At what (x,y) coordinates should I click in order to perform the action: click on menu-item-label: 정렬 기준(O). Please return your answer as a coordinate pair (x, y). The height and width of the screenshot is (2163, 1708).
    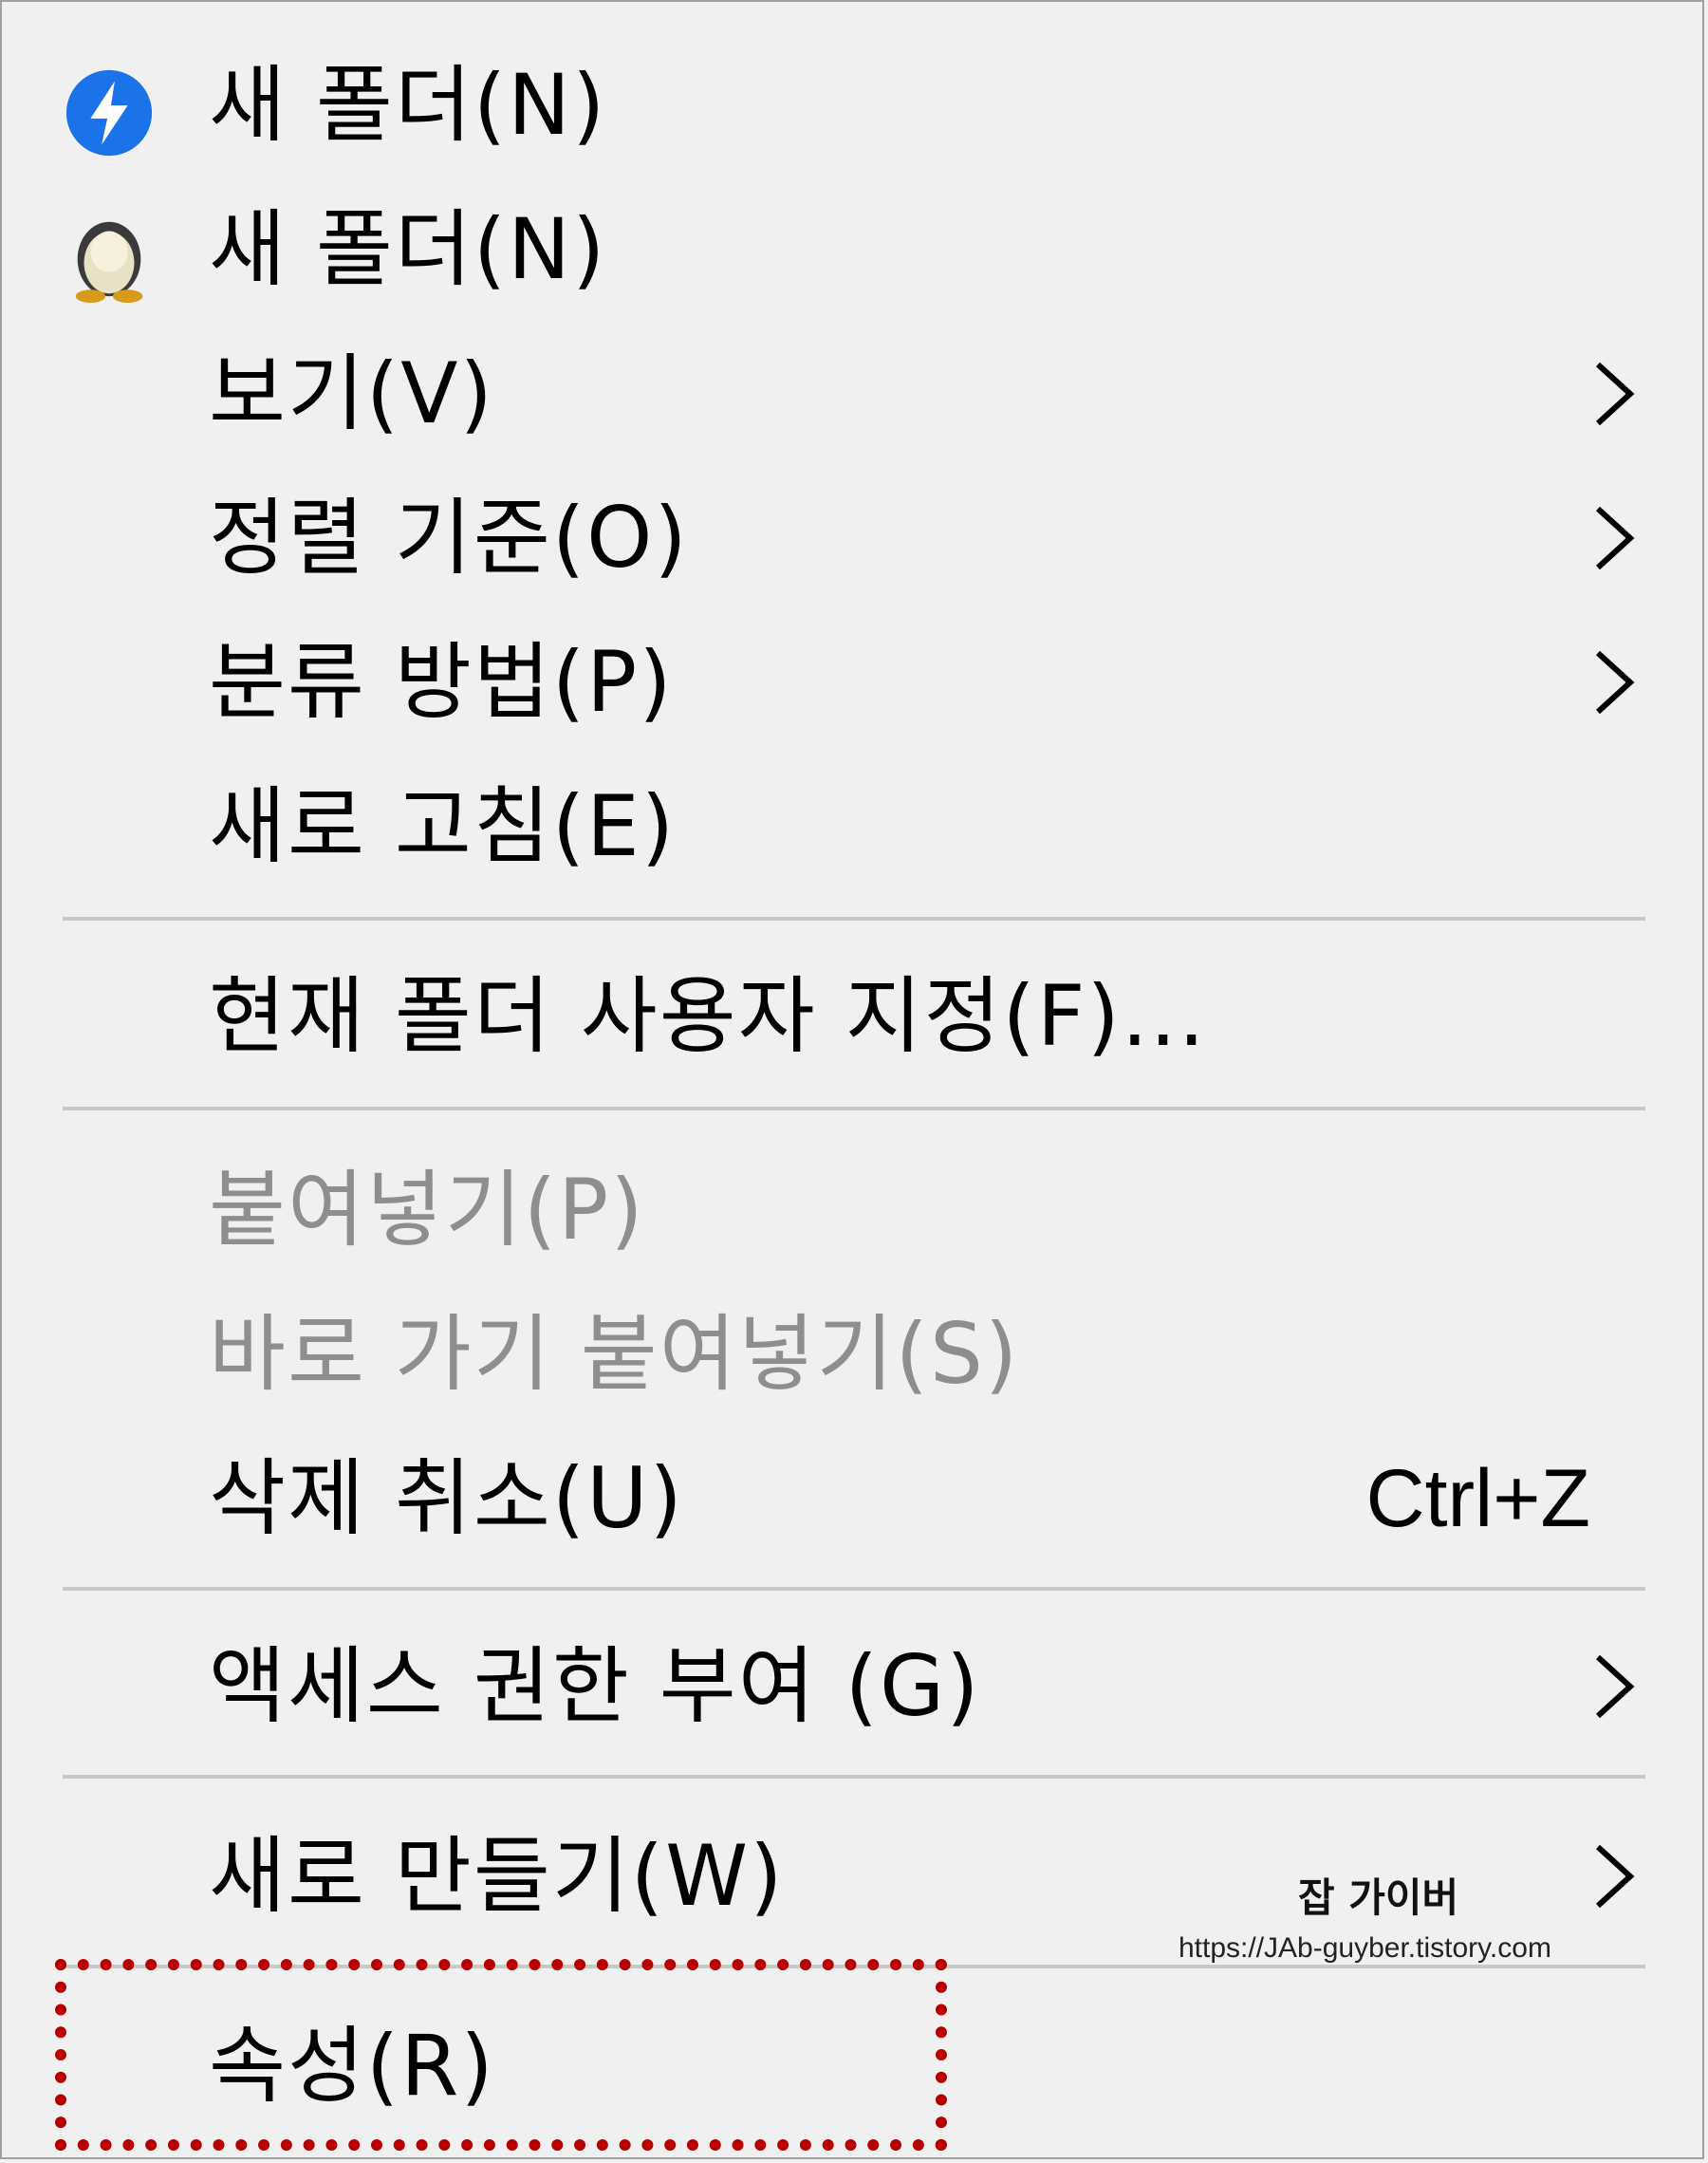
    Looking at the image, I should click on (449, 538).